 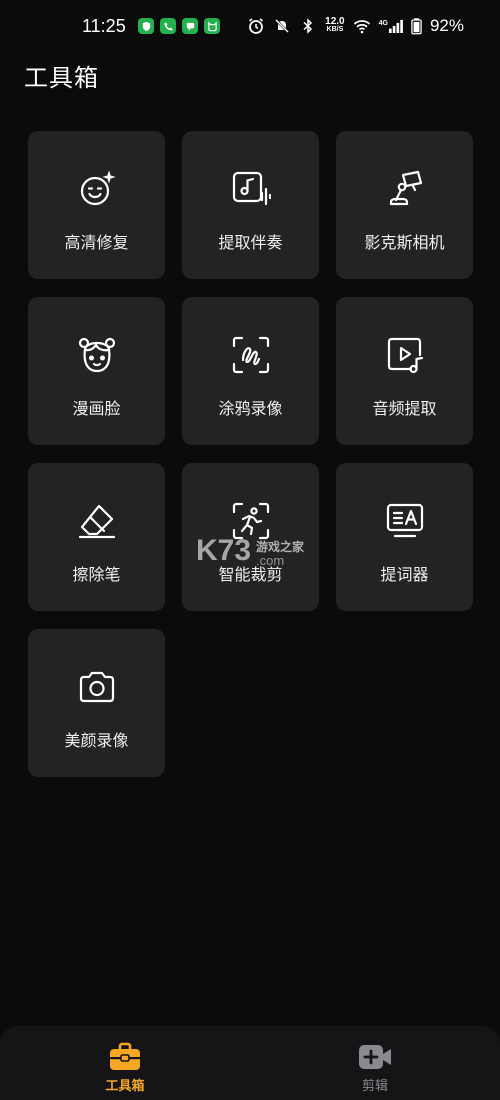 What do you see at coordinates (168, 26) in the screenshot?
I see `phone-icon` at bounding box center [168, 26].